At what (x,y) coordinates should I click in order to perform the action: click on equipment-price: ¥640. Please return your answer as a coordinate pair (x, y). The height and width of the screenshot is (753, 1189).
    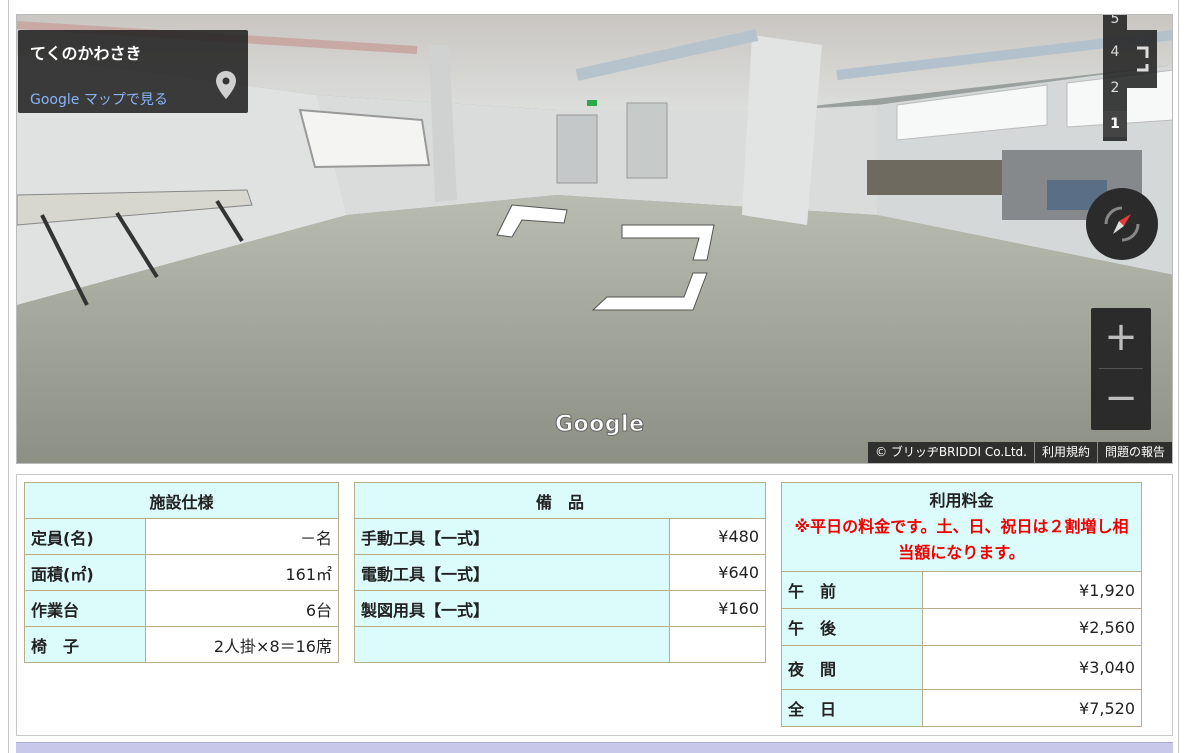
    Looking at the image, I should click on (717, 572).